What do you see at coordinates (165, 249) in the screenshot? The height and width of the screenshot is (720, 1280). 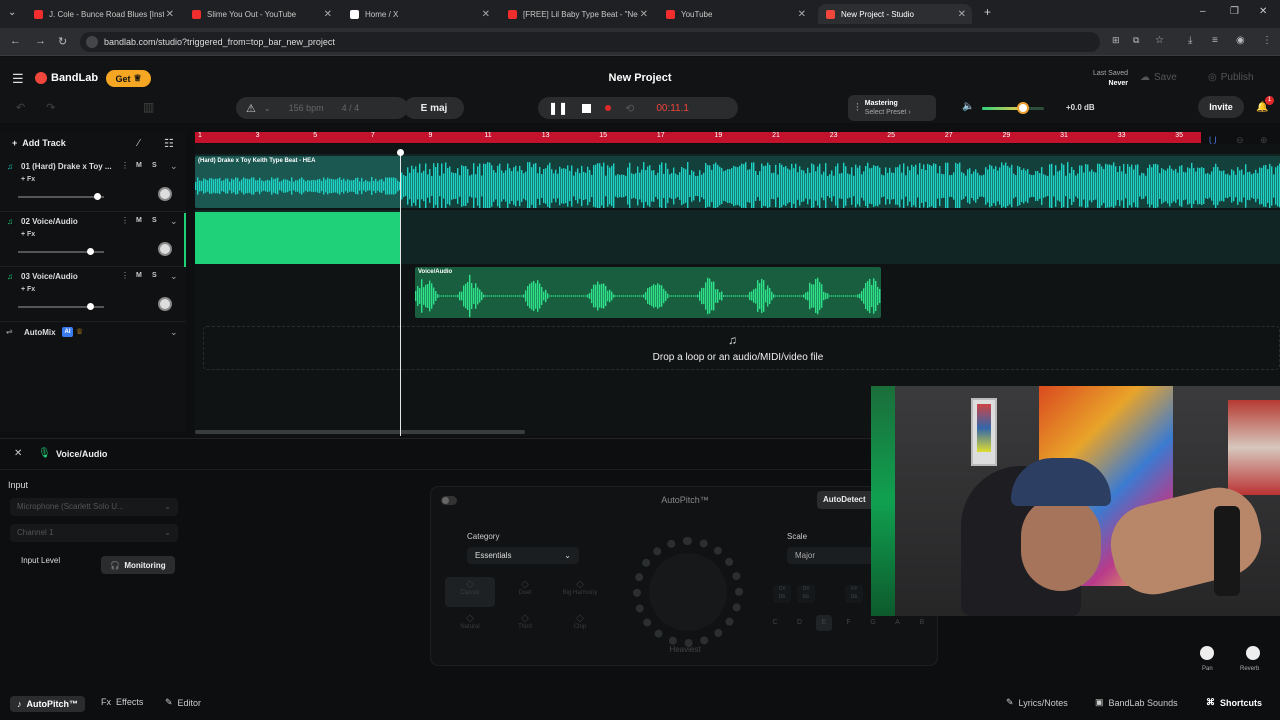 I see `track-pan-knob` at bounding box center [165, 249].